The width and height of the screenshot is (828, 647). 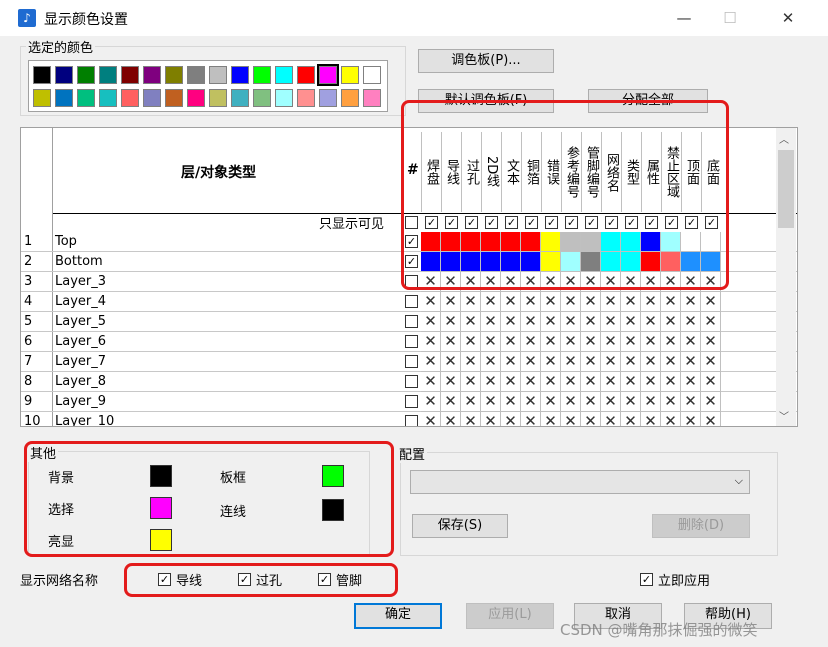 I want to click on maximize-button: ☐, so click(x=730, y=18).